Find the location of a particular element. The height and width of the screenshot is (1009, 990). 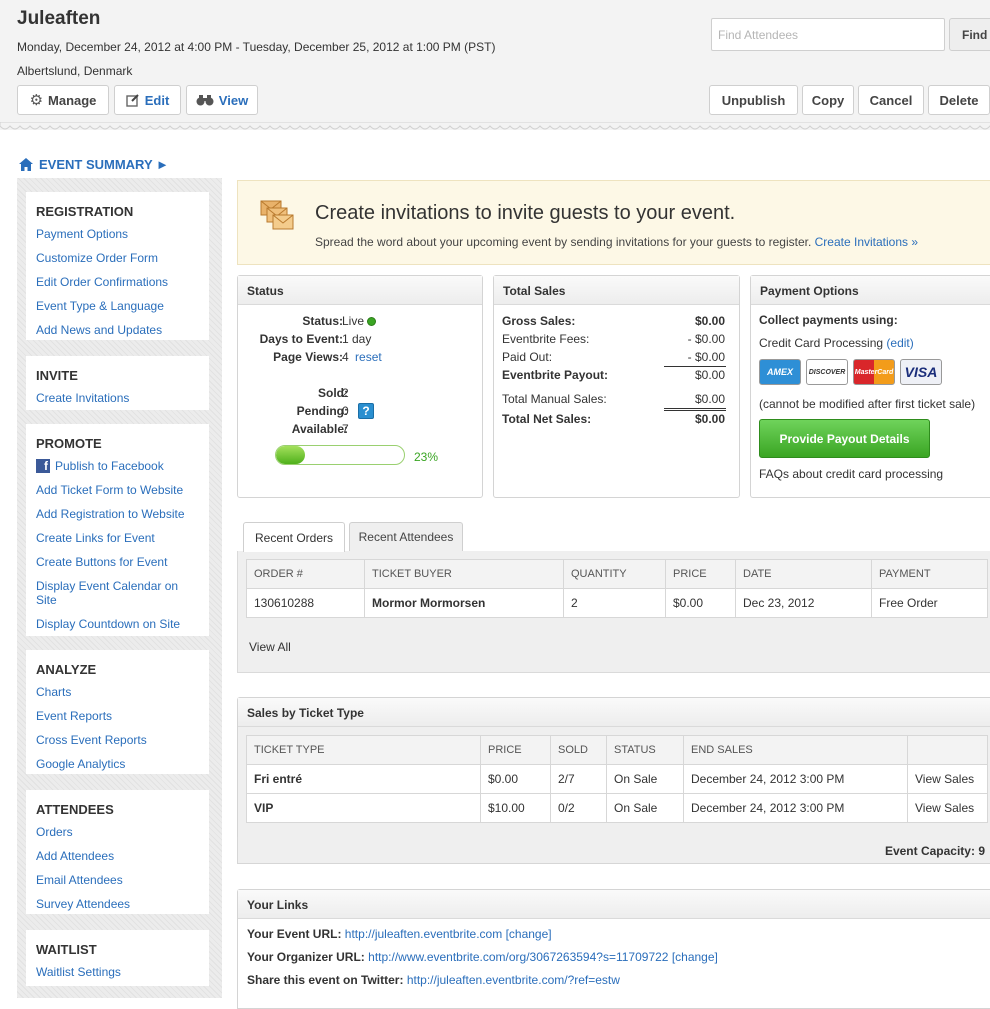

available-label: Available: is located at coordinates (319, 429).